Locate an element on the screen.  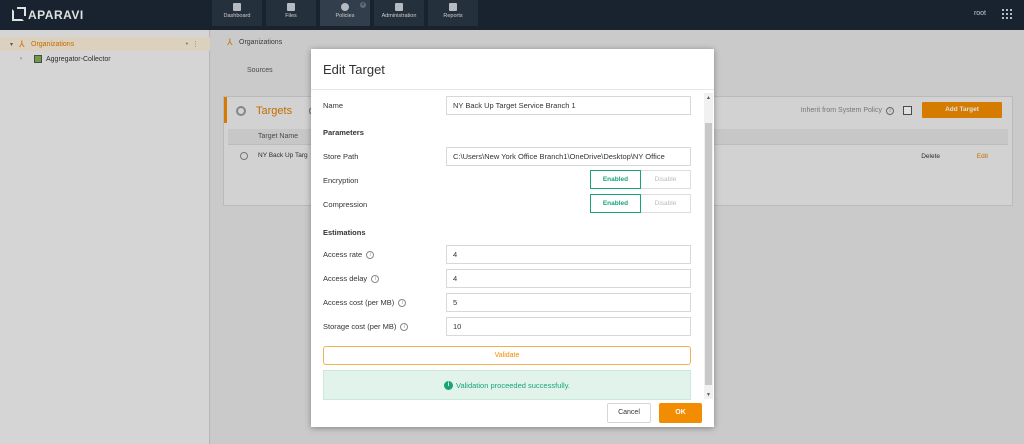
encryption-enabled-button: Enabled is located at coordinates (615, 179).